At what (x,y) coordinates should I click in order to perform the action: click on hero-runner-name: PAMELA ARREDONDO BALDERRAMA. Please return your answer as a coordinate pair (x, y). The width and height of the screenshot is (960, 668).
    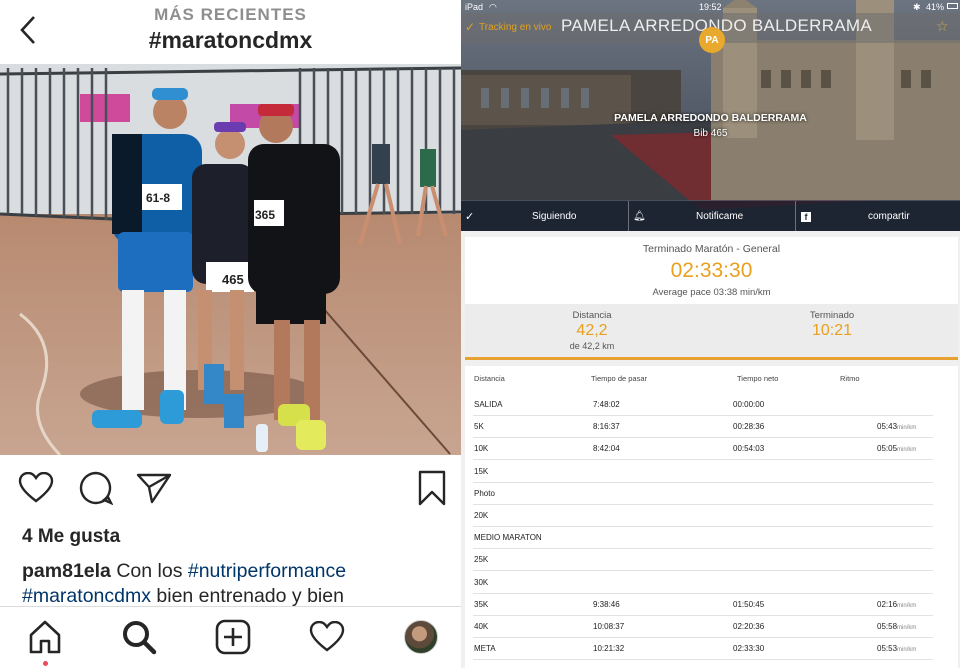
    Looking at the image, I should click on (710, 118).